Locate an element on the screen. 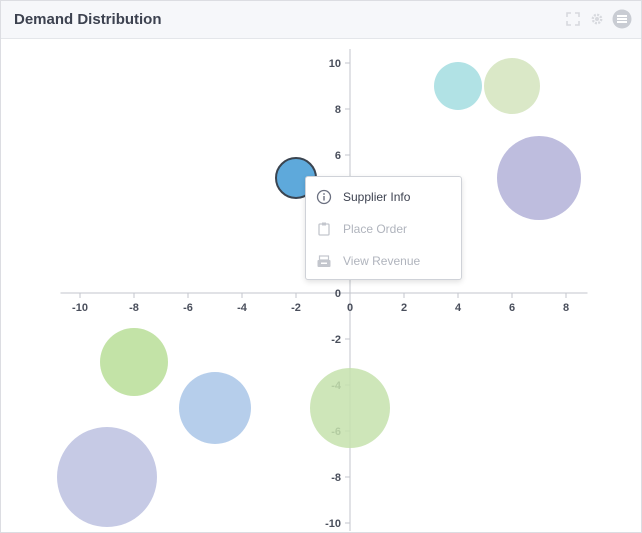 Image resolution: width=642 pixels, height=533 pixels. menu-list-icon is located at coordinates (622, 19).